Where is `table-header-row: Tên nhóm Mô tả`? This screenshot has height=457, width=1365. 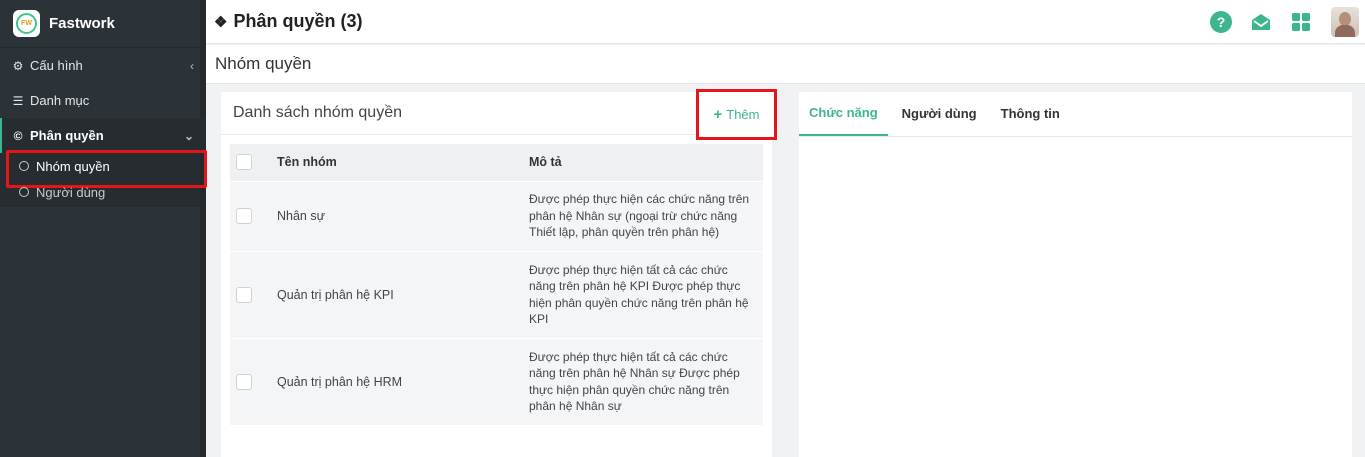 table-header-row: Tên nhóm Mô tả is located at coordinates (496, 162).